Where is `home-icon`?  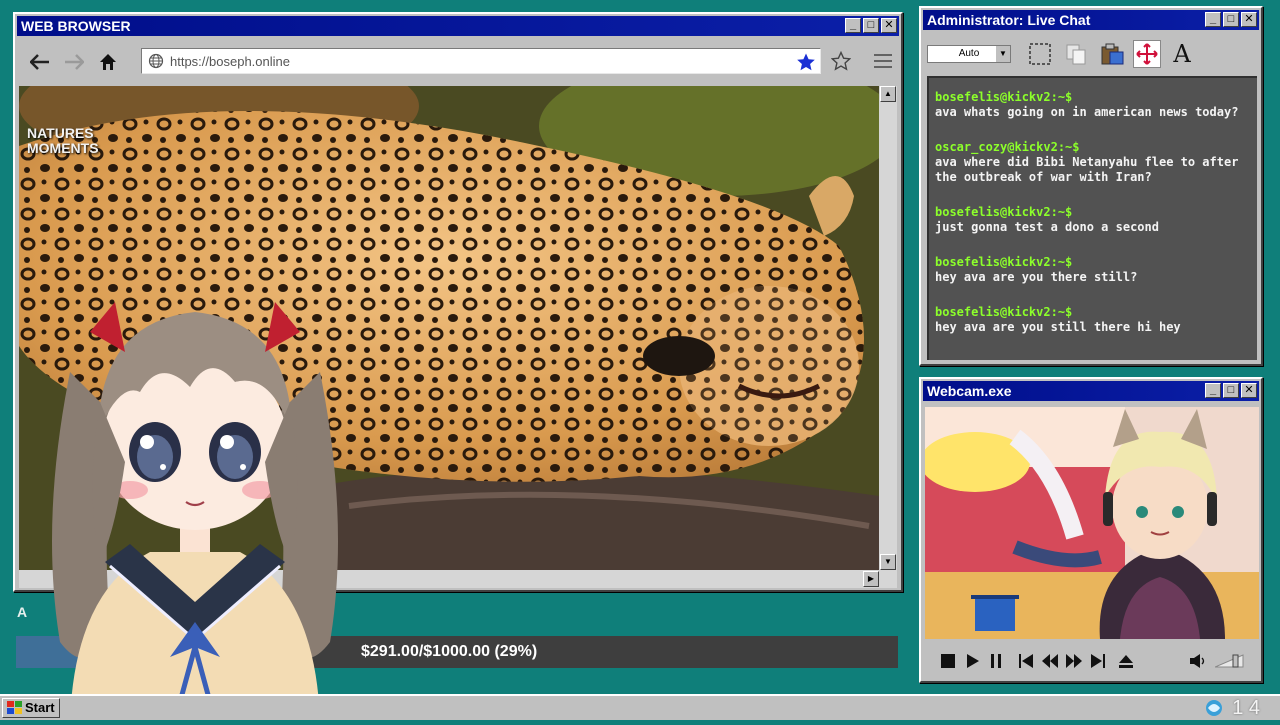
home-icon is located at coordinates (108, 62).